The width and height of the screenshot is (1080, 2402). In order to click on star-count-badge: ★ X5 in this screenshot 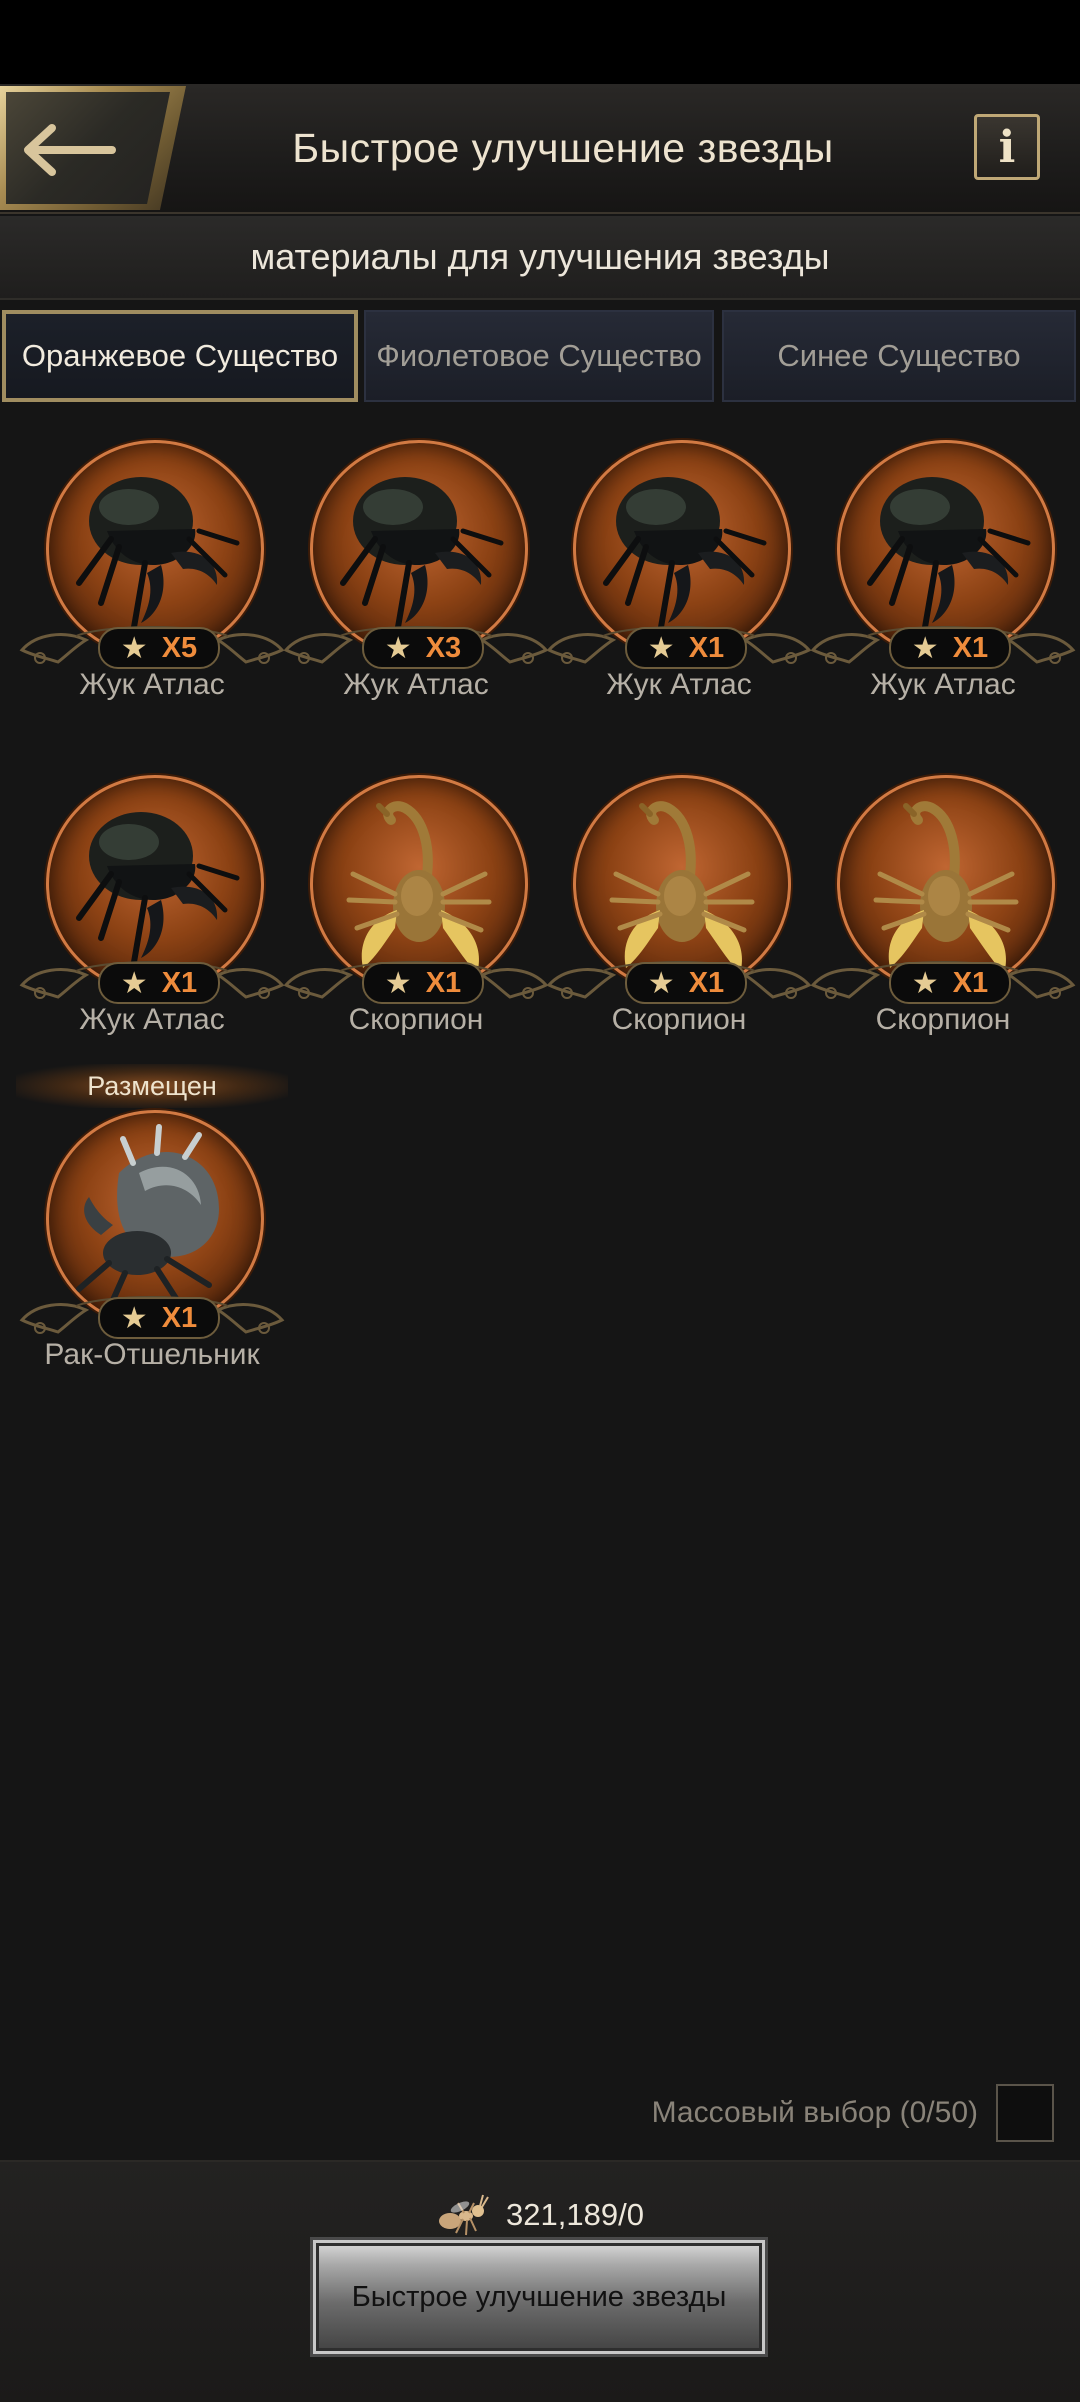, I will do `click(159, 648)`.